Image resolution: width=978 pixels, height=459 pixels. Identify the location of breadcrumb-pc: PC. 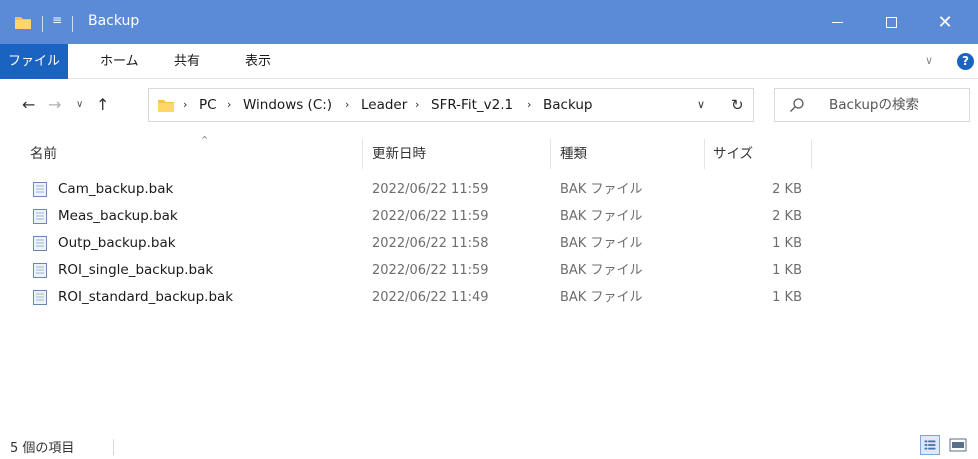
(208, 105).